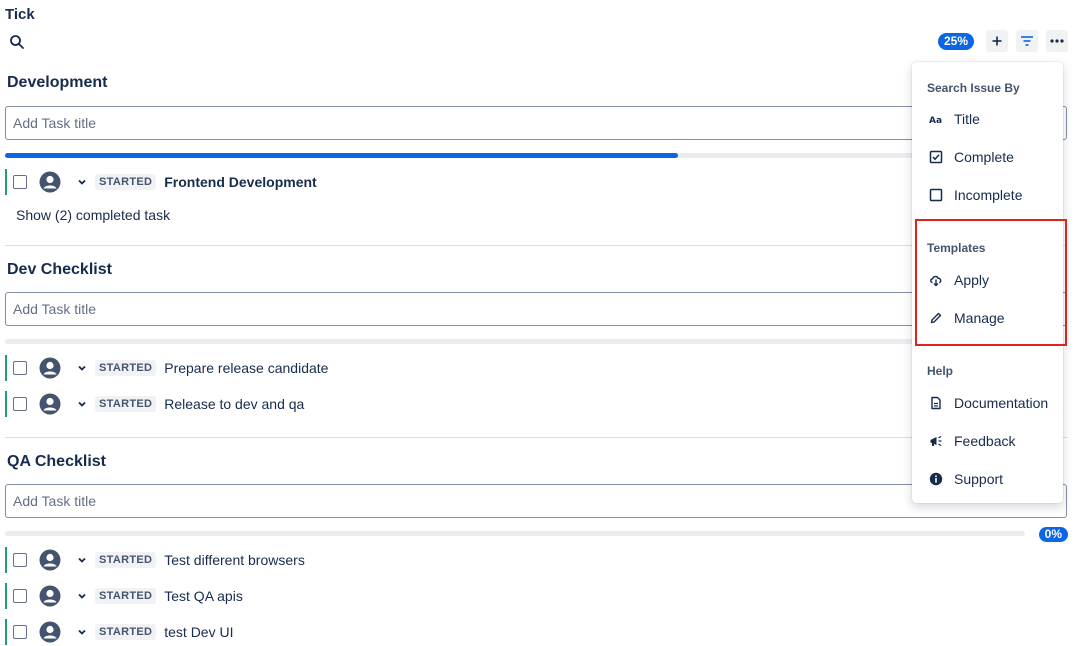  Describe the element at coordinates (936, 157) in the screenshot. I see `checkbox-checked-icon` at that location.